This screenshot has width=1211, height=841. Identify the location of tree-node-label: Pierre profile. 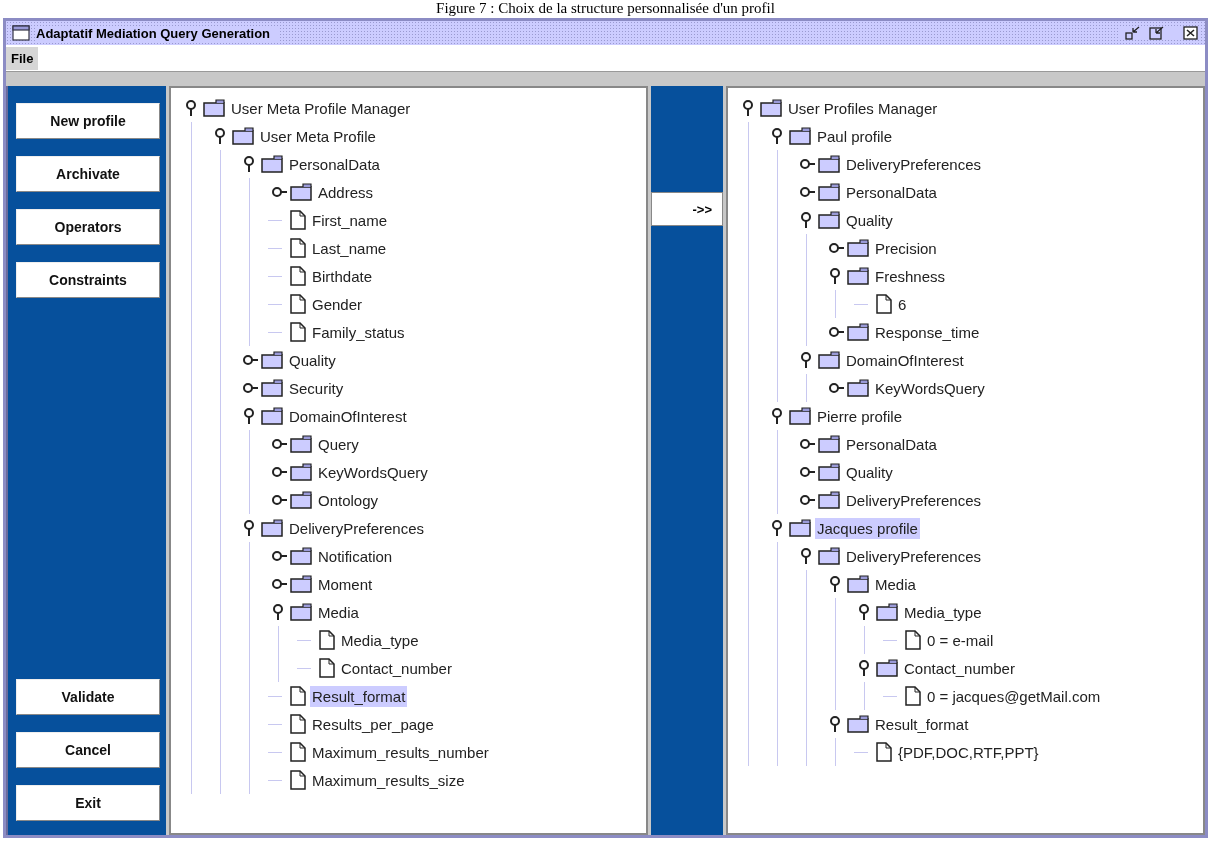
(860, 416).